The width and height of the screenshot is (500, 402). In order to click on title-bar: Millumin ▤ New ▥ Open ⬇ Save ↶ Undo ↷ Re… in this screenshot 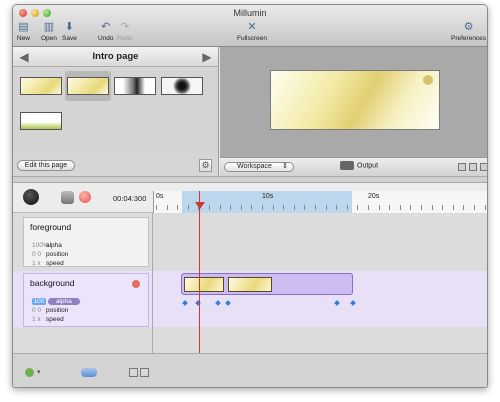, I will do `click(250, 26)`.